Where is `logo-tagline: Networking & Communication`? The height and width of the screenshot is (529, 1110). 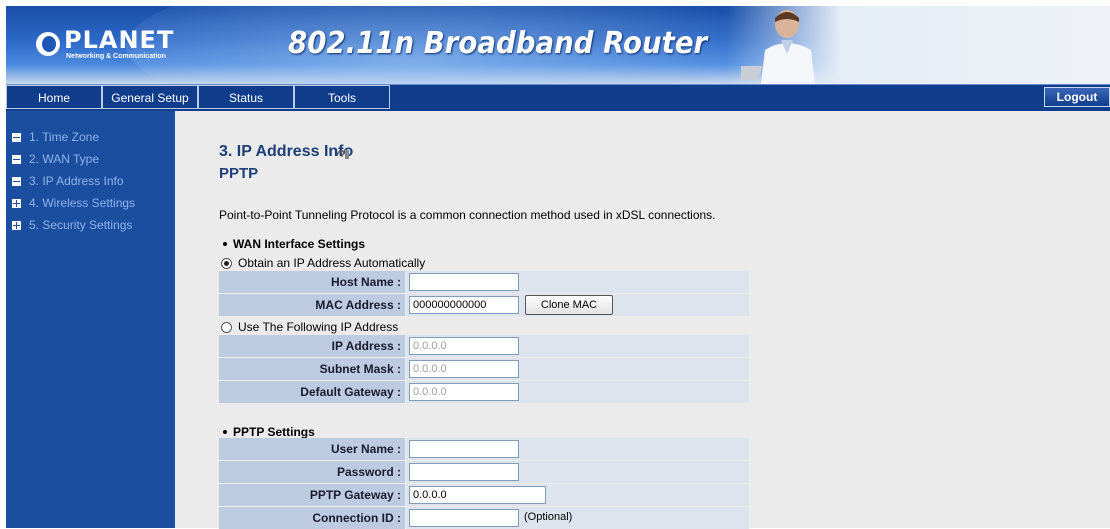
logo-tagline: Networking & Communication is located at coordinates (116, 56).